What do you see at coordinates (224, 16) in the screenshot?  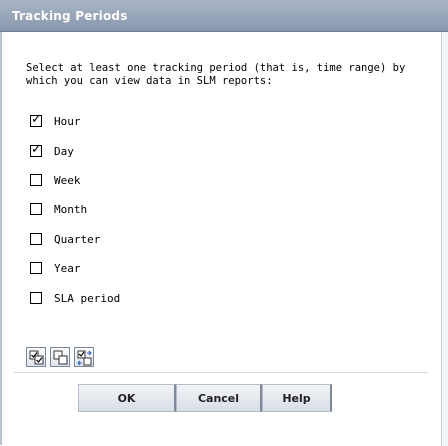 I see `dialog-titlebar: Tracking Periods` at bounding box center [224, 16].